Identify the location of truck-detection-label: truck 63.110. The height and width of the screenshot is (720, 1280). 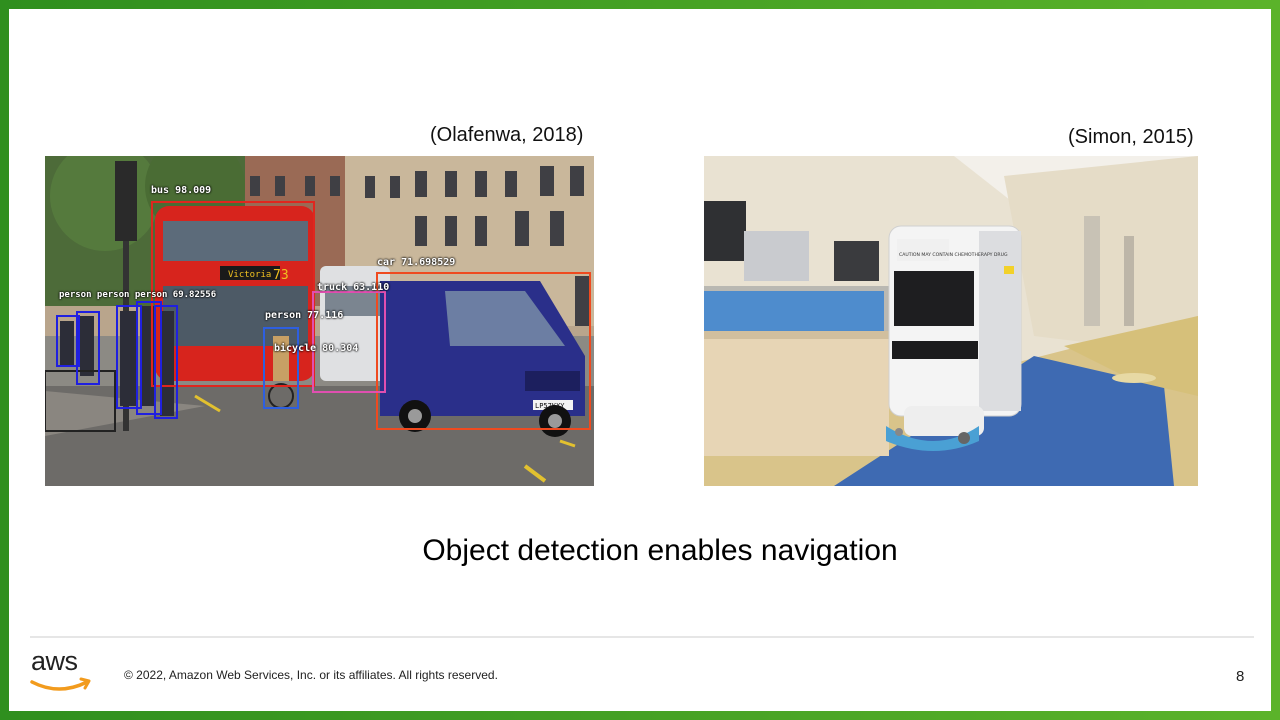
(353, 287).